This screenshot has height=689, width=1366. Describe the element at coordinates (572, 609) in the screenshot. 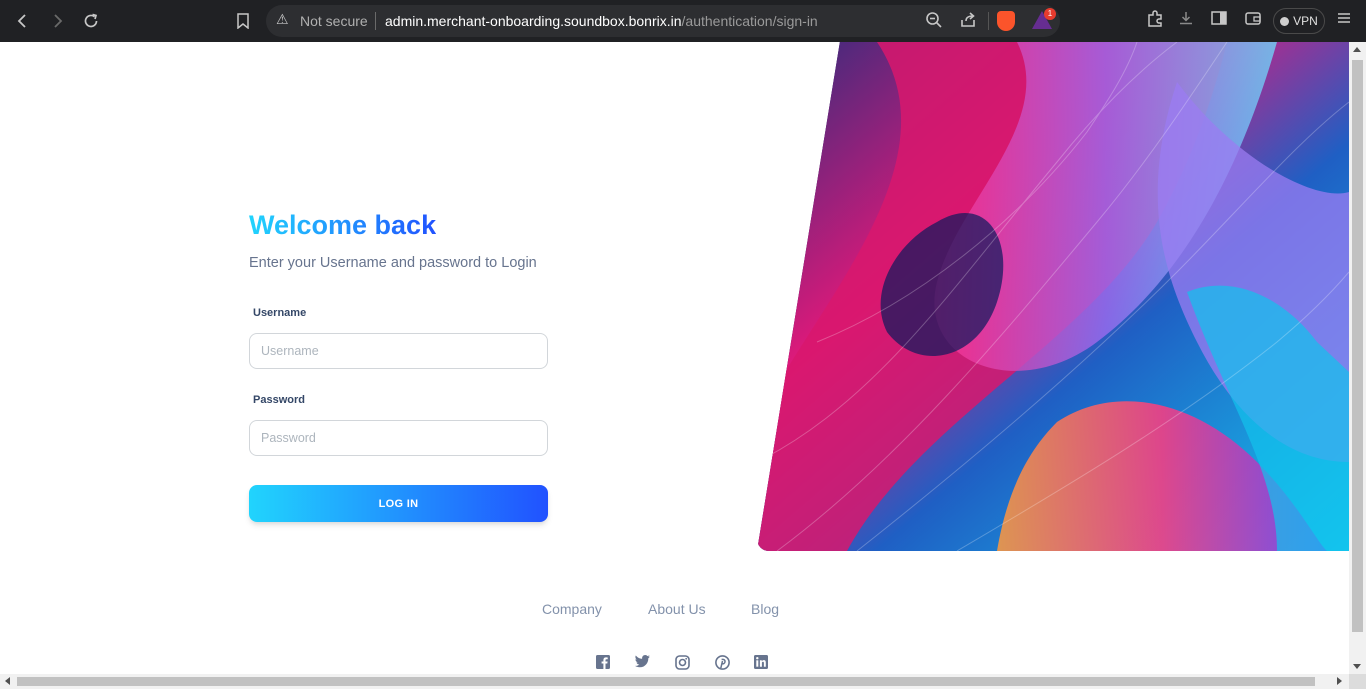

I see `footer-link-company: Company` at that location.